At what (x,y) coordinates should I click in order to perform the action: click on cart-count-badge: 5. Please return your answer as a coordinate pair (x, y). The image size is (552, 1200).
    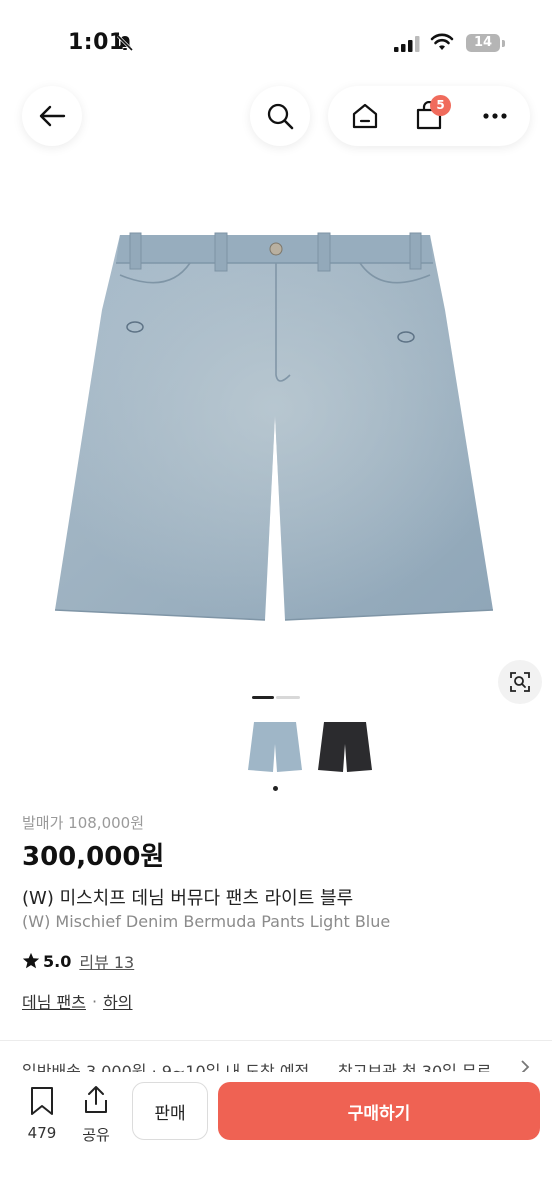
    Looking at the image, I should click on (440, 105).